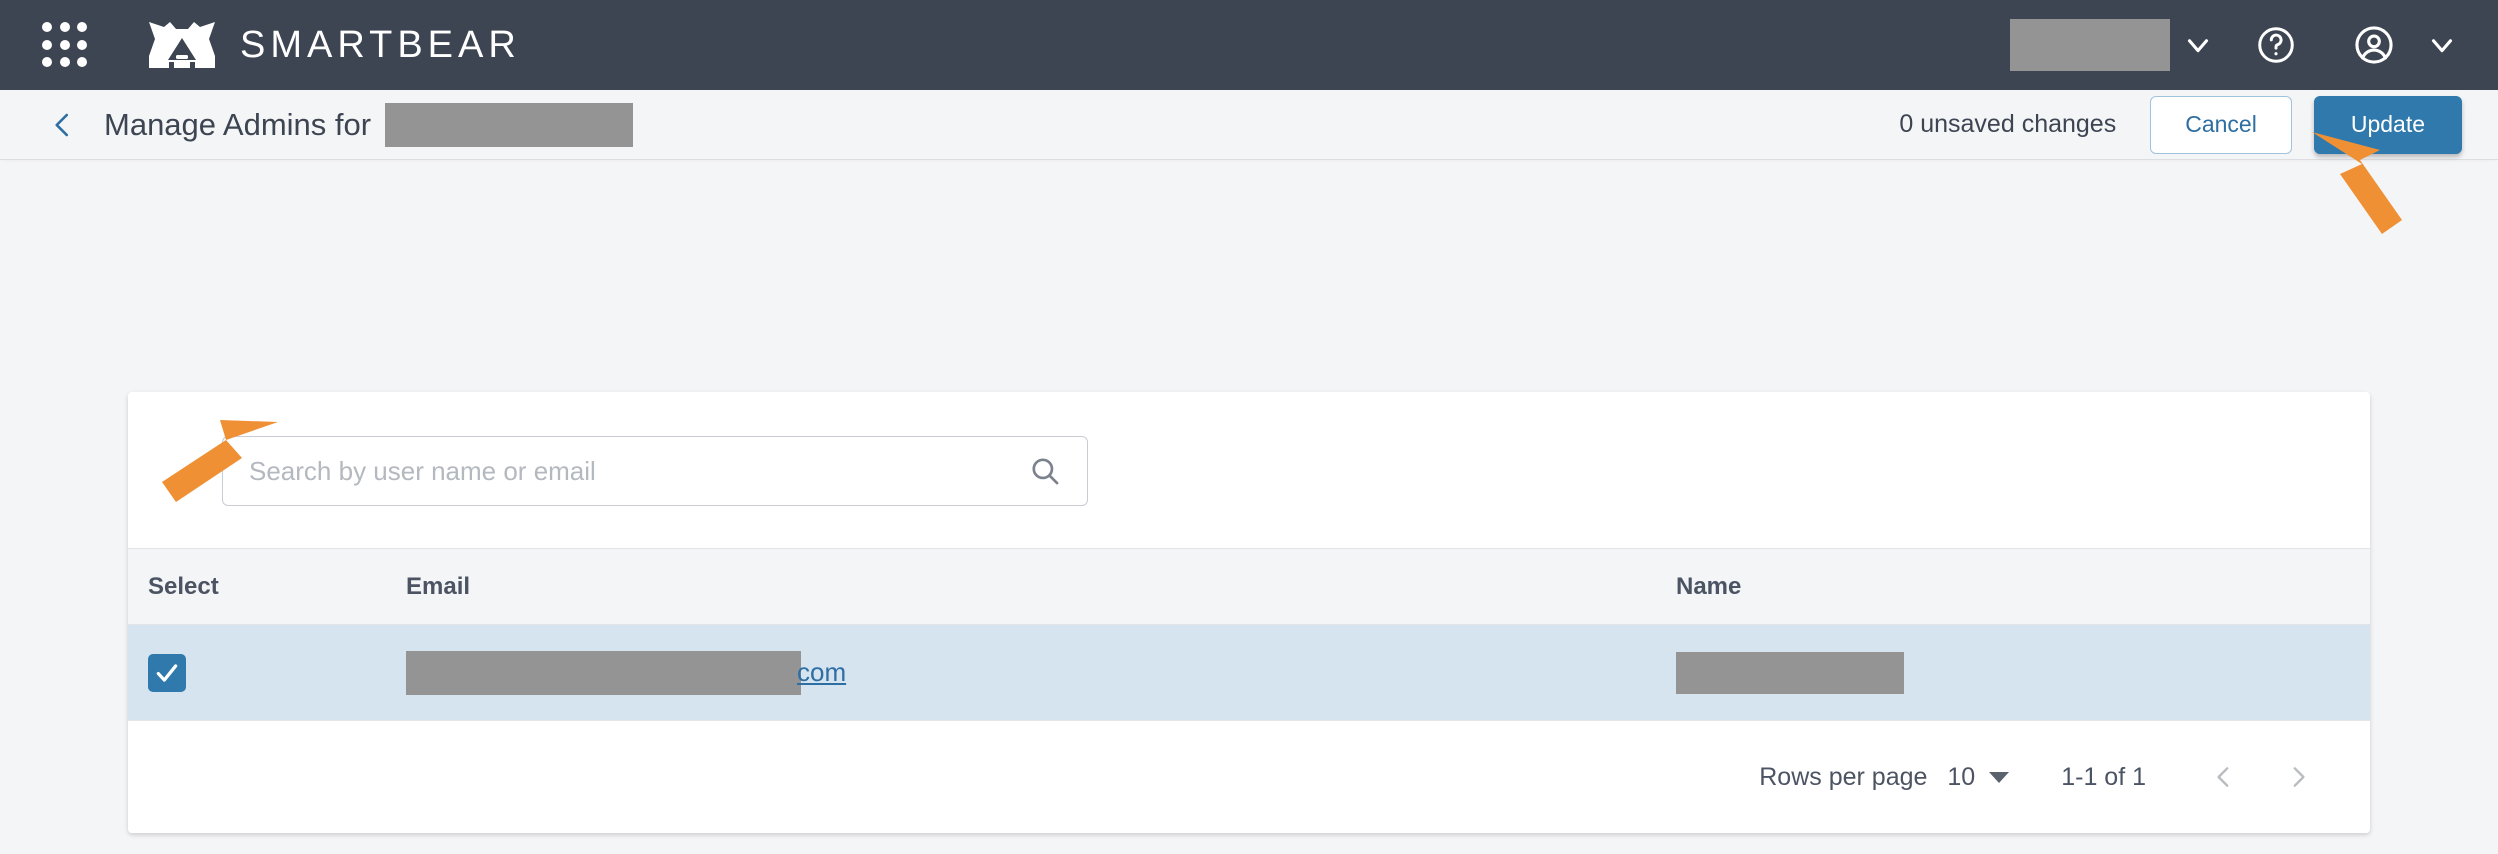 This screenshot has width=2498, height=854. I want to click on previous-page-button, so click(2224, 777).